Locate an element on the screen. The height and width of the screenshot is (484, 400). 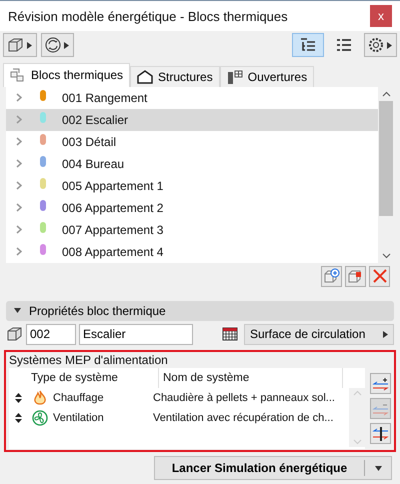
block-button is located at coordinates (355, 276).